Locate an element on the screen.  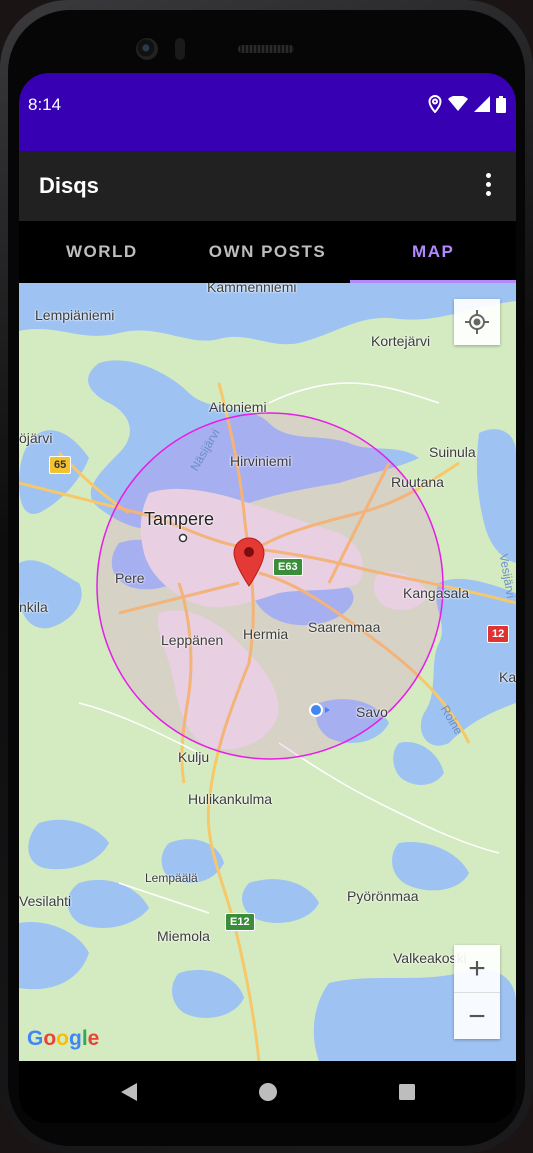
map-label-suinula: Suinula is located at coordinates (452, 452).